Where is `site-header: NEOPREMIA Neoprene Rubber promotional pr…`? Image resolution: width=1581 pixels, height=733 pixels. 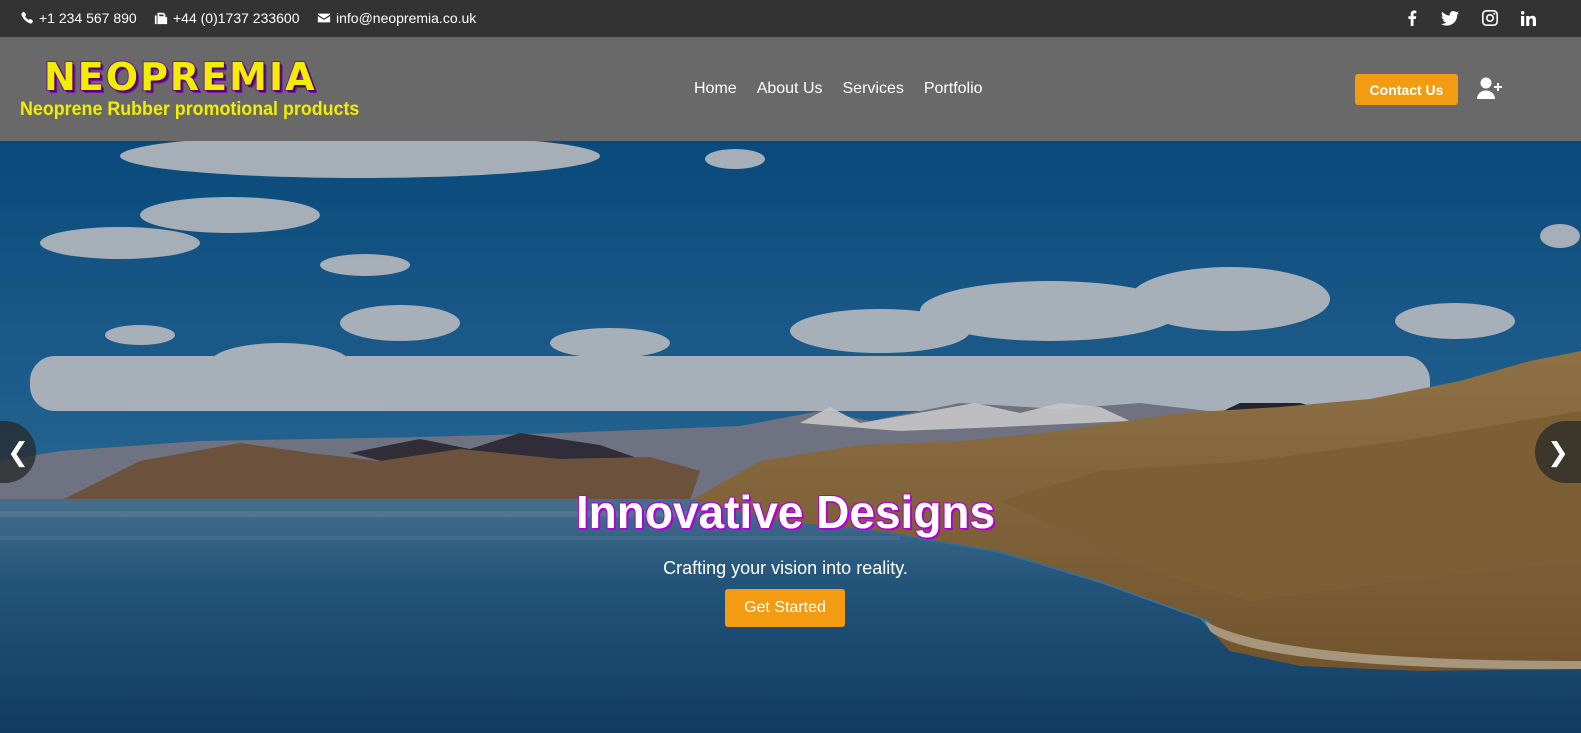 site-header: NEOPREMIA Neoprene Rubber promotional pr… is located at coordinates (790, 89).